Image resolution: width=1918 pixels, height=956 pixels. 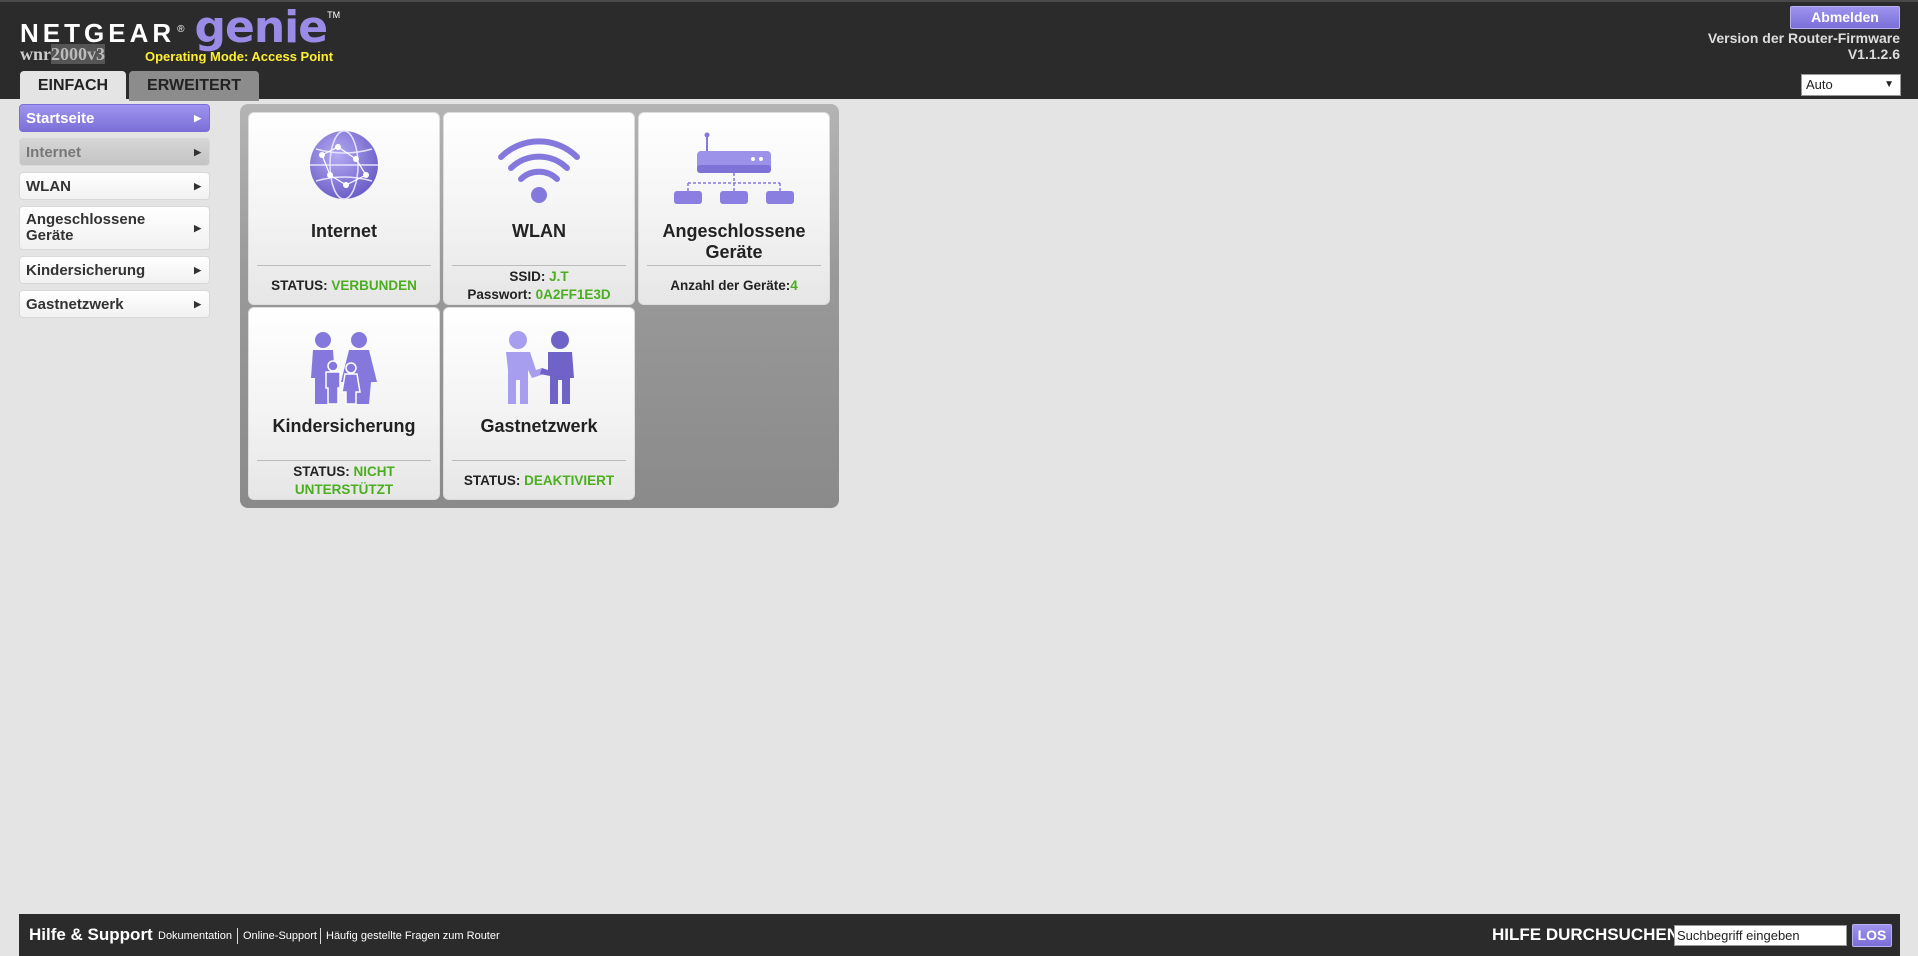 What do you see at coordinates (1760, 935) in the screenshot?
I see `help-search-input` at bounding box center [1760, 935].